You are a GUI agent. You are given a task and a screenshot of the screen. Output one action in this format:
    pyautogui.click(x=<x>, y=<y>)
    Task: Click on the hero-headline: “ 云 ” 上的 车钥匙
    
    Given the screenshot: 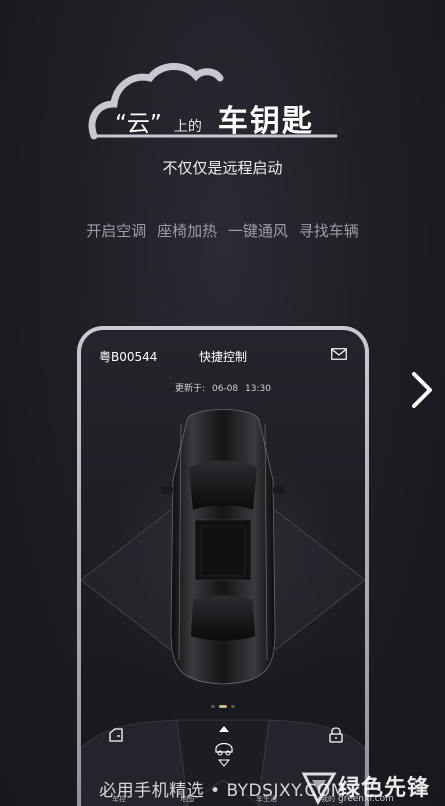 What is the action you would take?
    pyautogui.click(x=214, y=118)
    